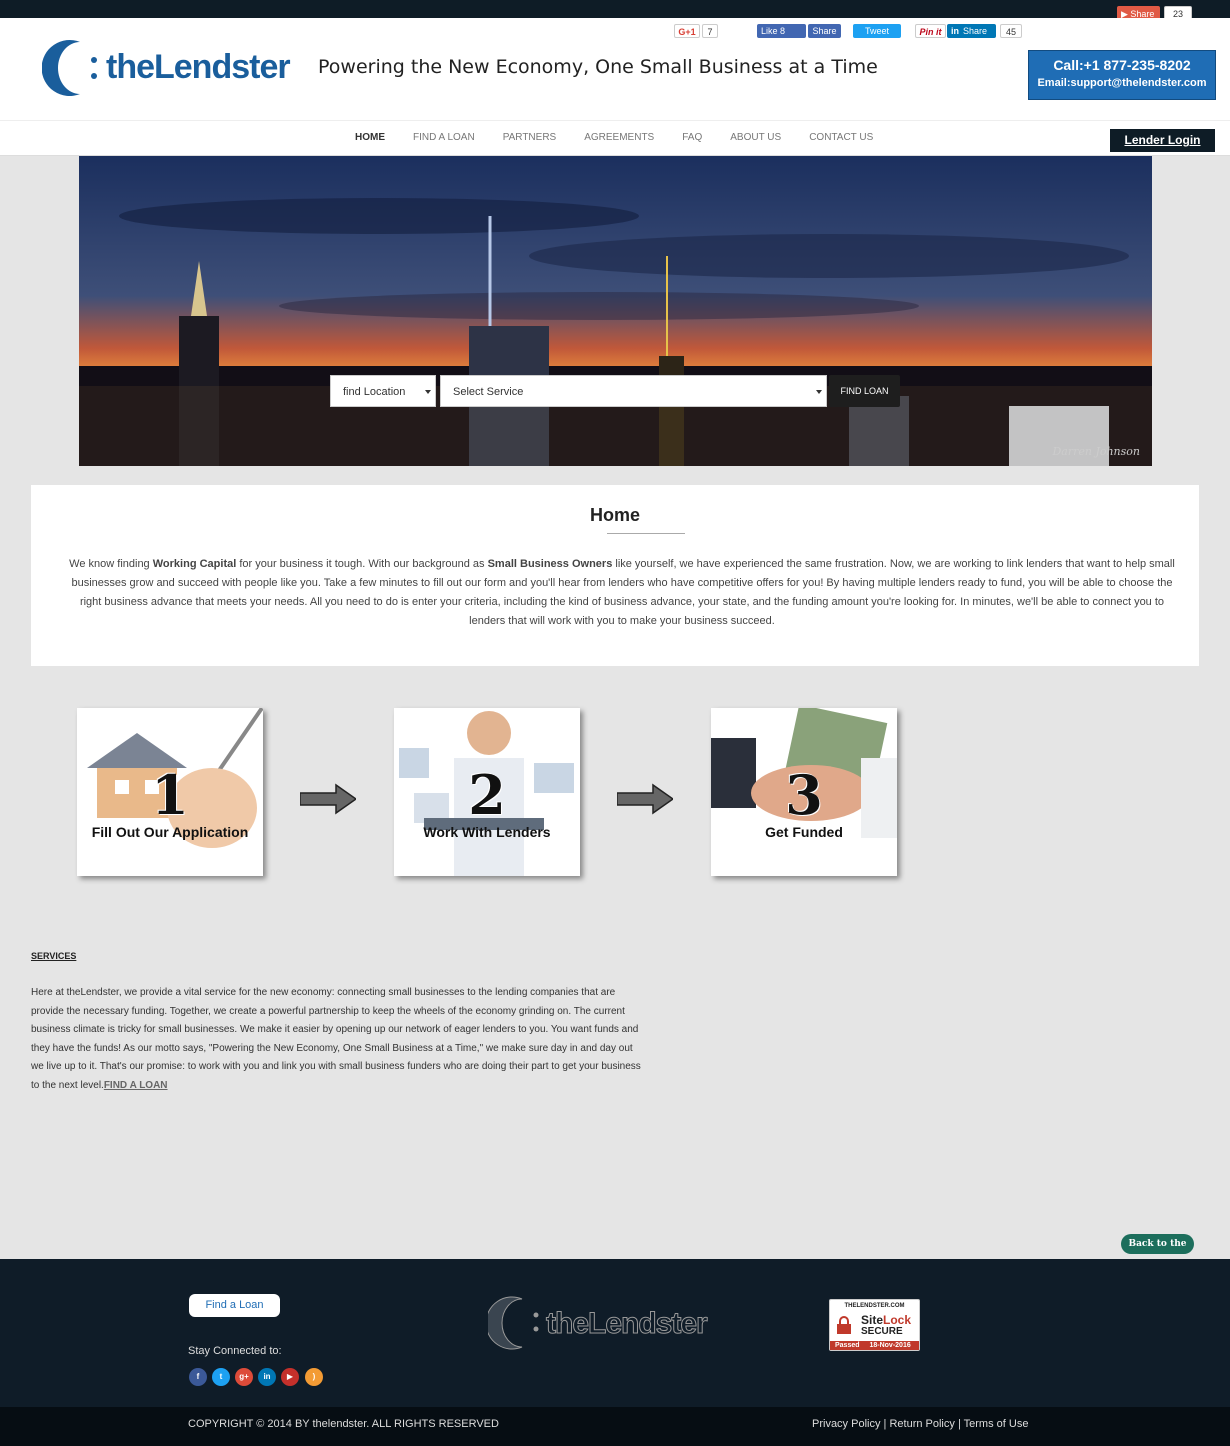 This screenshot has width=1230, height=1446. I want to click on fb-like-button: Like 8, so click(781, 31).